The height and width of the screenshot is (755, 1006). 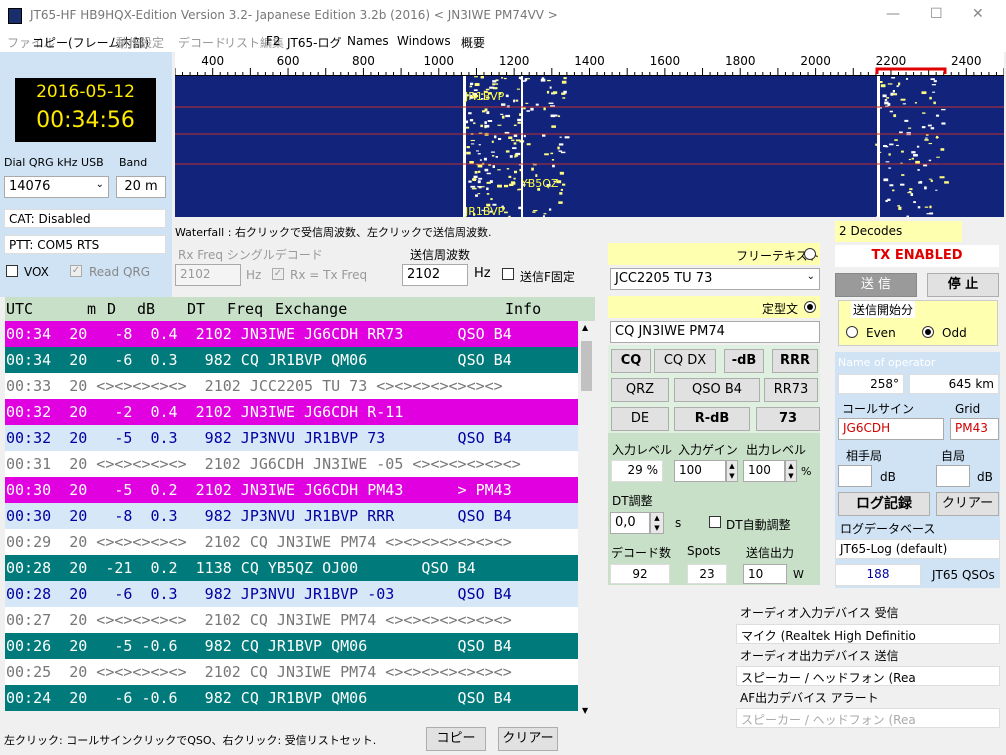 What do you see at coordinates (202, 42) in the screenshot?
I see `menu-item-3: デコード` at bounding box center [202, 42].